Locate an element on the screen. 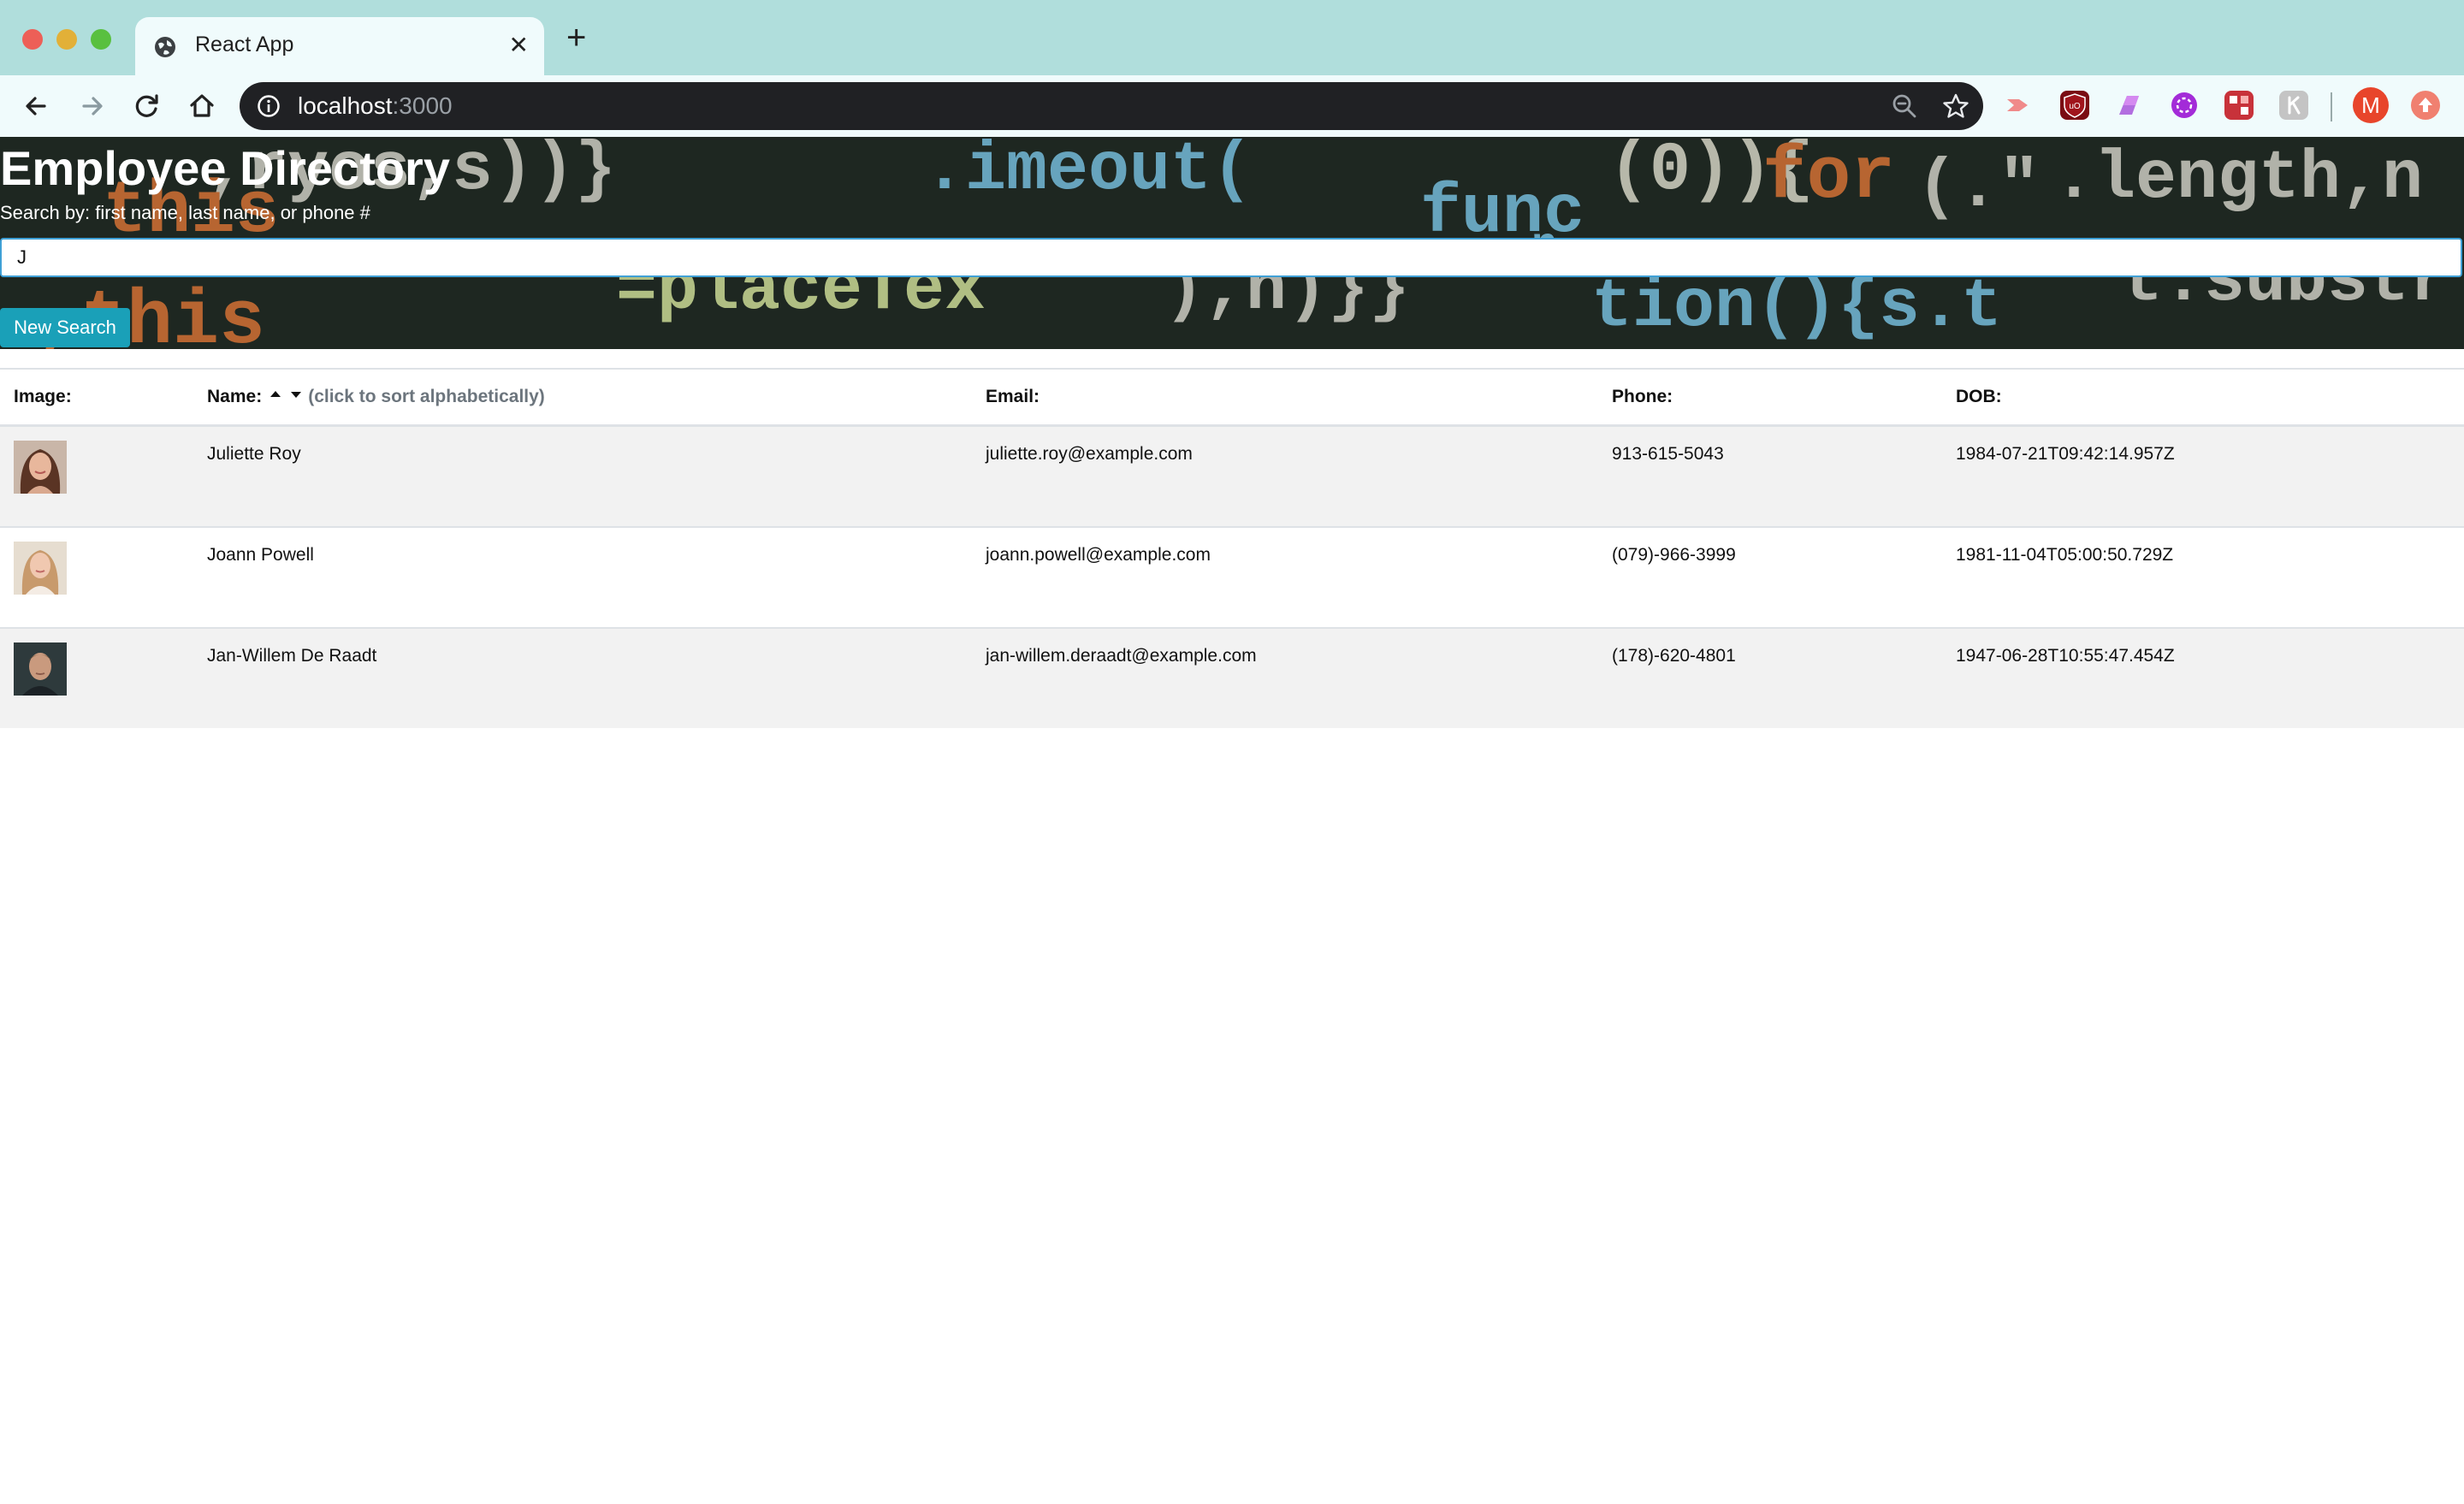  employee-dob: 1947-06-28T10:55:47.454Z is located at coordinates (2210, 678).